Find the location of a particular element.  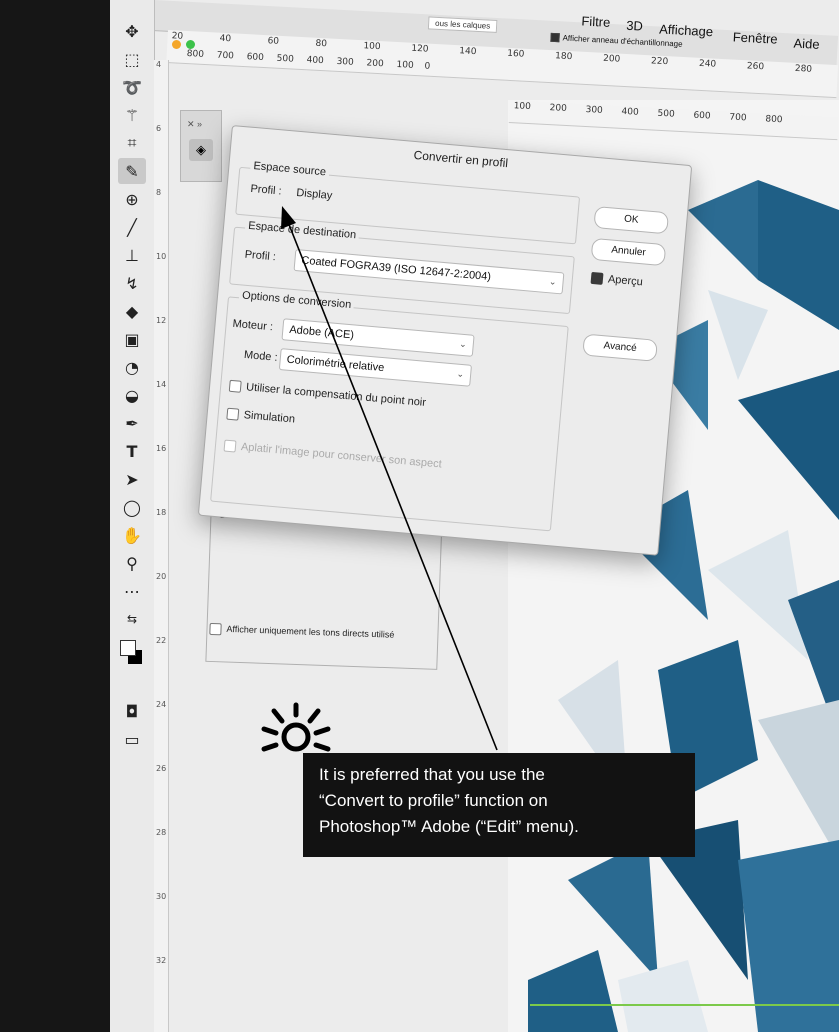

type-tool-icon: T is located at coordinates (132, 451).